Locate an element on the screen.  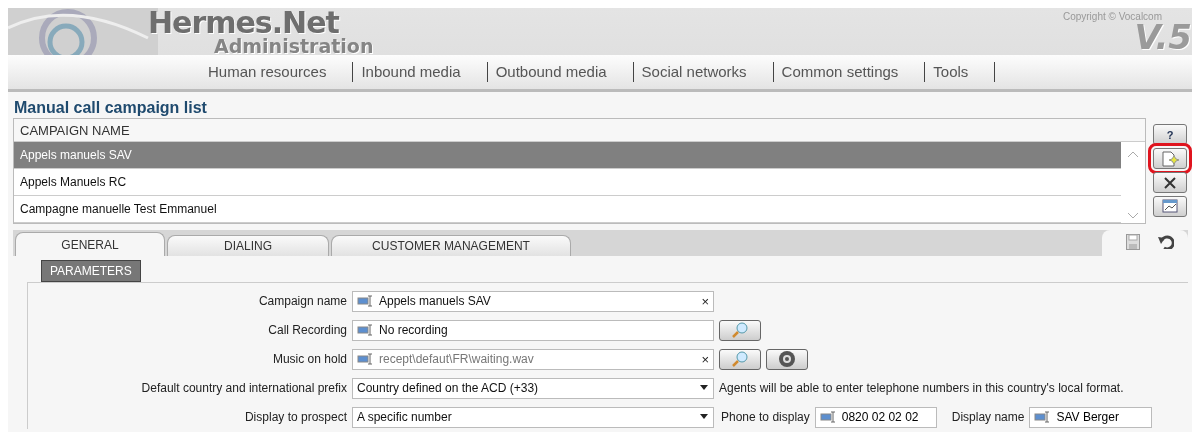
text-field: Appels manuels SAV × is located at coordinates (533, 301).